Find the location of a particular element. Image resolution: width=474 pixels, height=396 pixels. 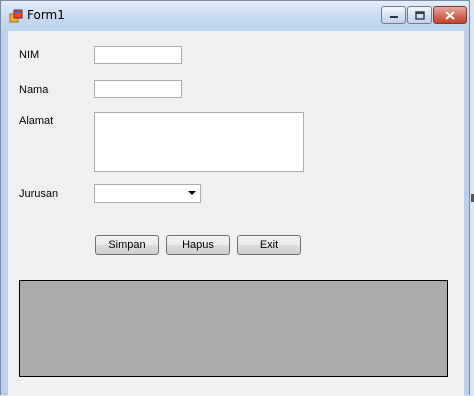

nim-input is located at coordinates (138, 55).